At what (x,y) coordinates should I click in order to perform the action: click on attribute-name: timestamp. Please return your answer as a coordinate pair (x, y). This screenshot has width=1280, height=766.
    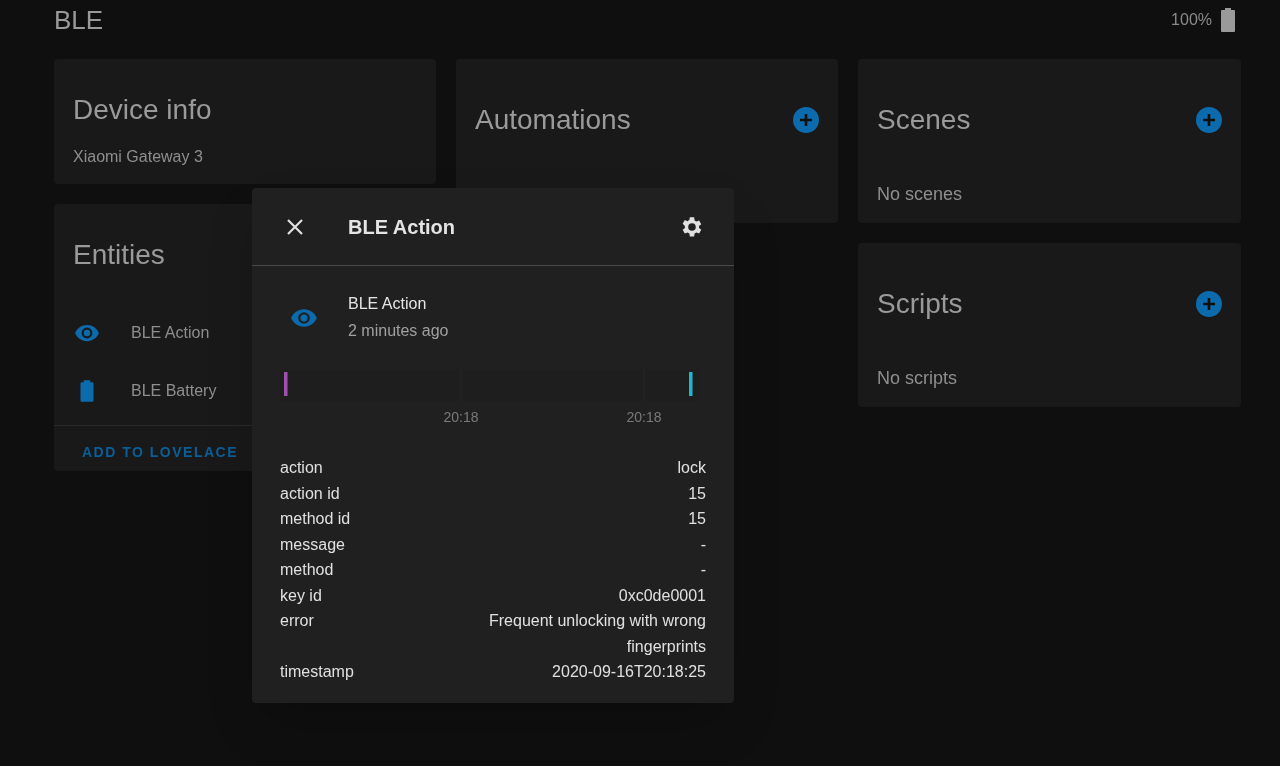
    Looking at the image, I should click on (317, 672).